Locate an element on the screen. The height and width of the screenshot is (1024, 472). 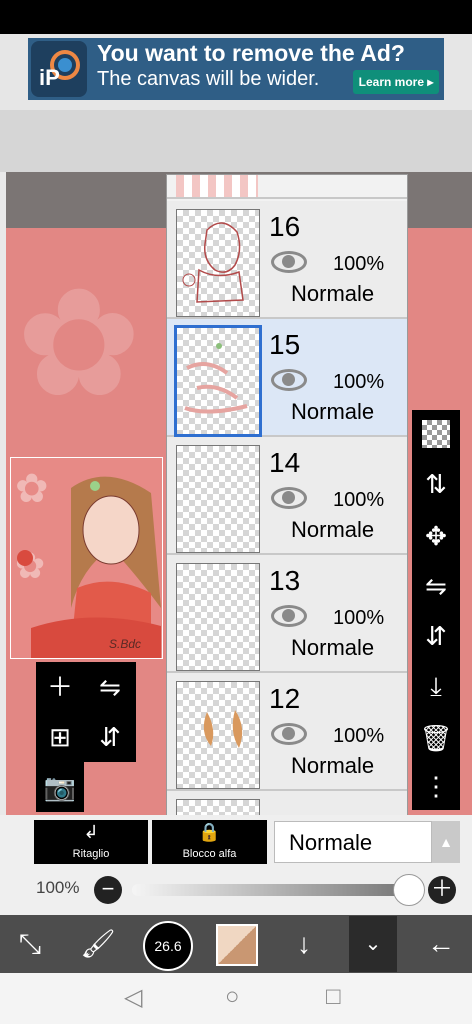
camera-icon: 📷 is located at coordinates (60, 787).